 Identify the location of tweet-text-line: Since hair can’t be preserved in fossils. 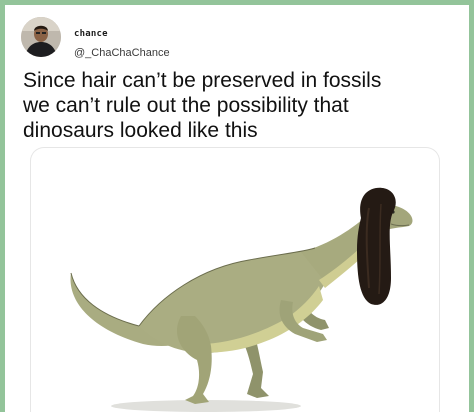
(202, 80).